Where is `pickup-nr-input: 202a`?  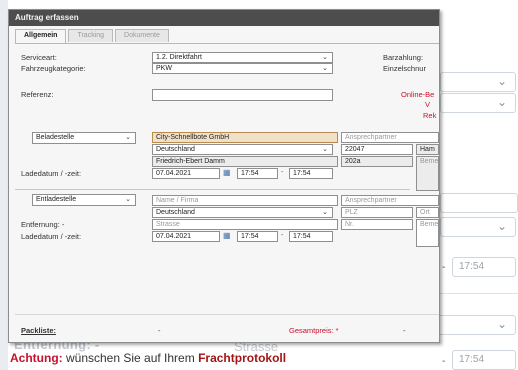
pickup-nr-input: 202a is located at coordinates (377, 161).